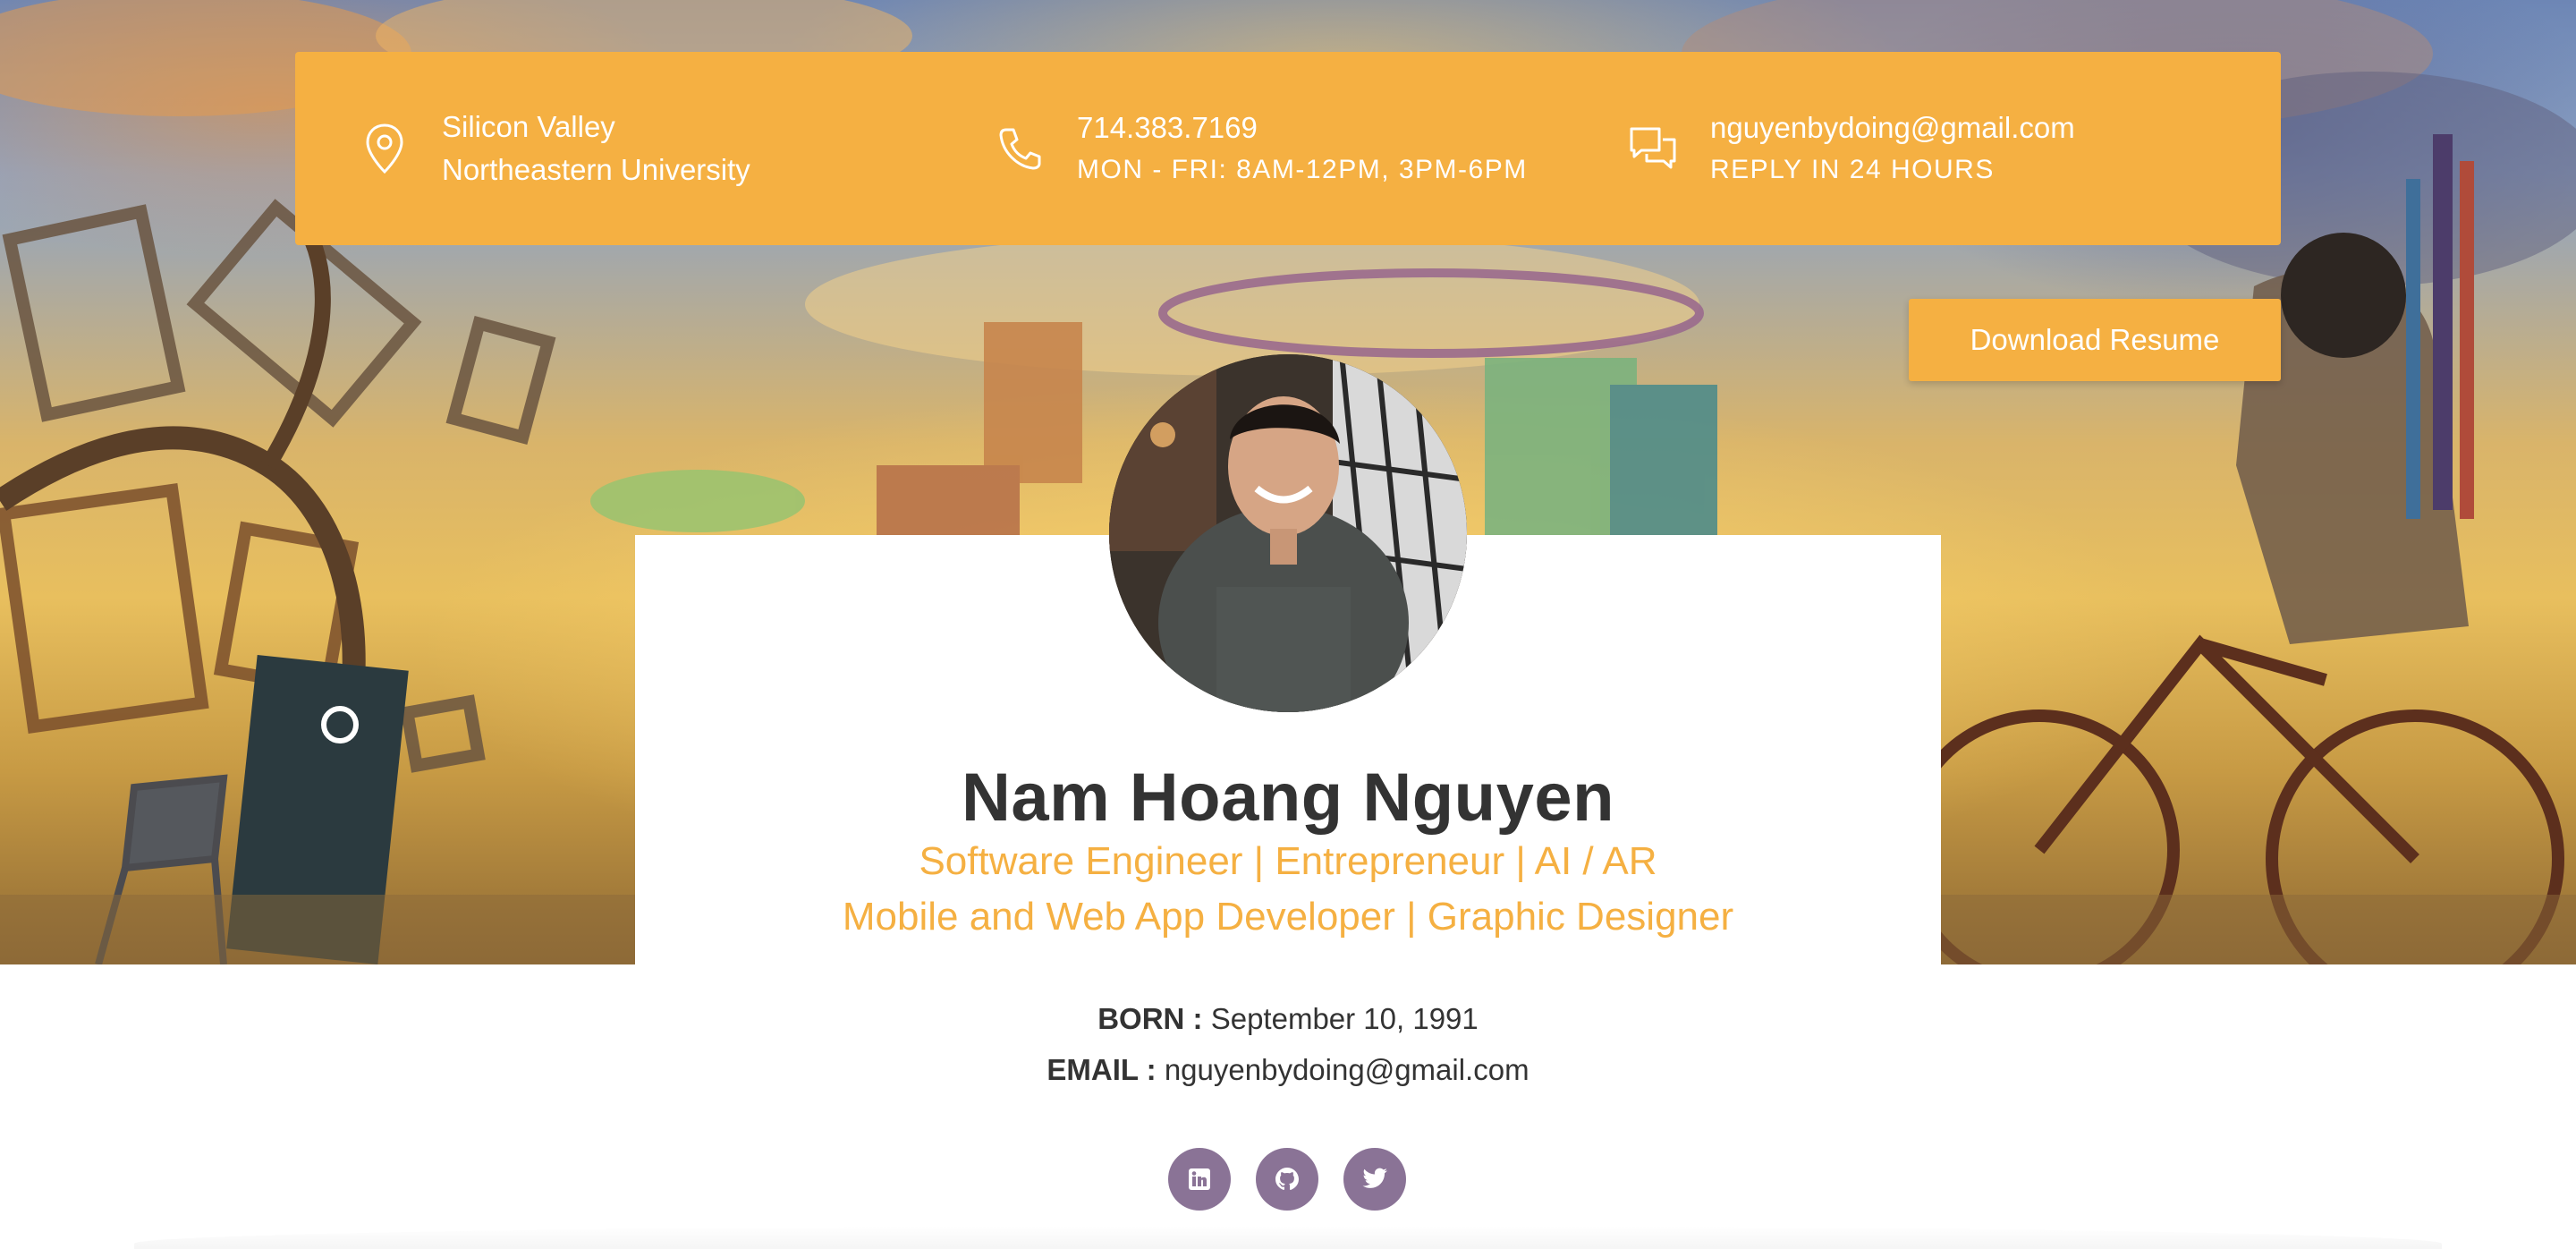 This screenshot has width=2576, height=1249. I want to click on contact-location: Silicon Valley Northeastern University, so click(554, 148).